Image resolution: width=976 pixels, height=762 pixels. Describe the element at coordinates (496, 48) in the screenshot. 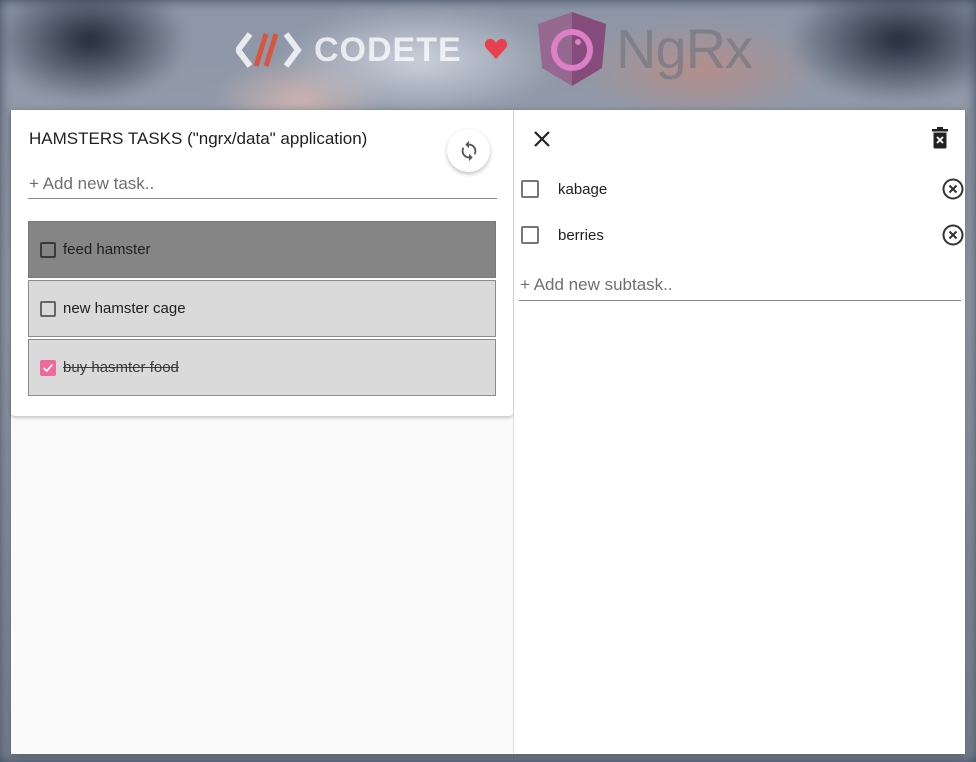

I see `heart-icon` at that location.